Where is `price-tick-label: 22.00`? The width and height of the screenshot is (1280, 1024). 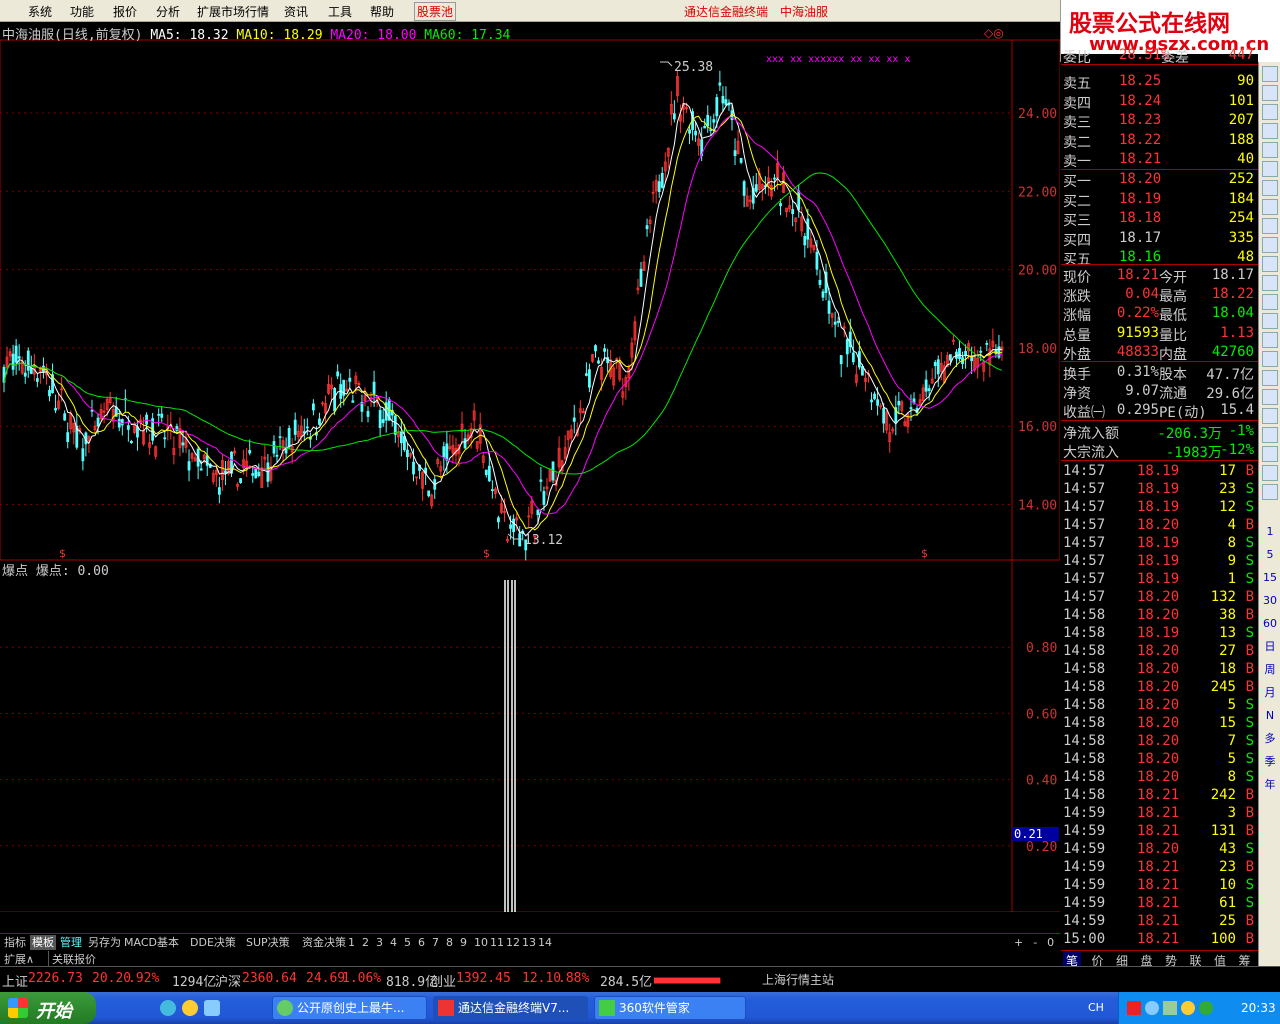
price-tick-label: 22.00 is located at coordinates (1037, 192).